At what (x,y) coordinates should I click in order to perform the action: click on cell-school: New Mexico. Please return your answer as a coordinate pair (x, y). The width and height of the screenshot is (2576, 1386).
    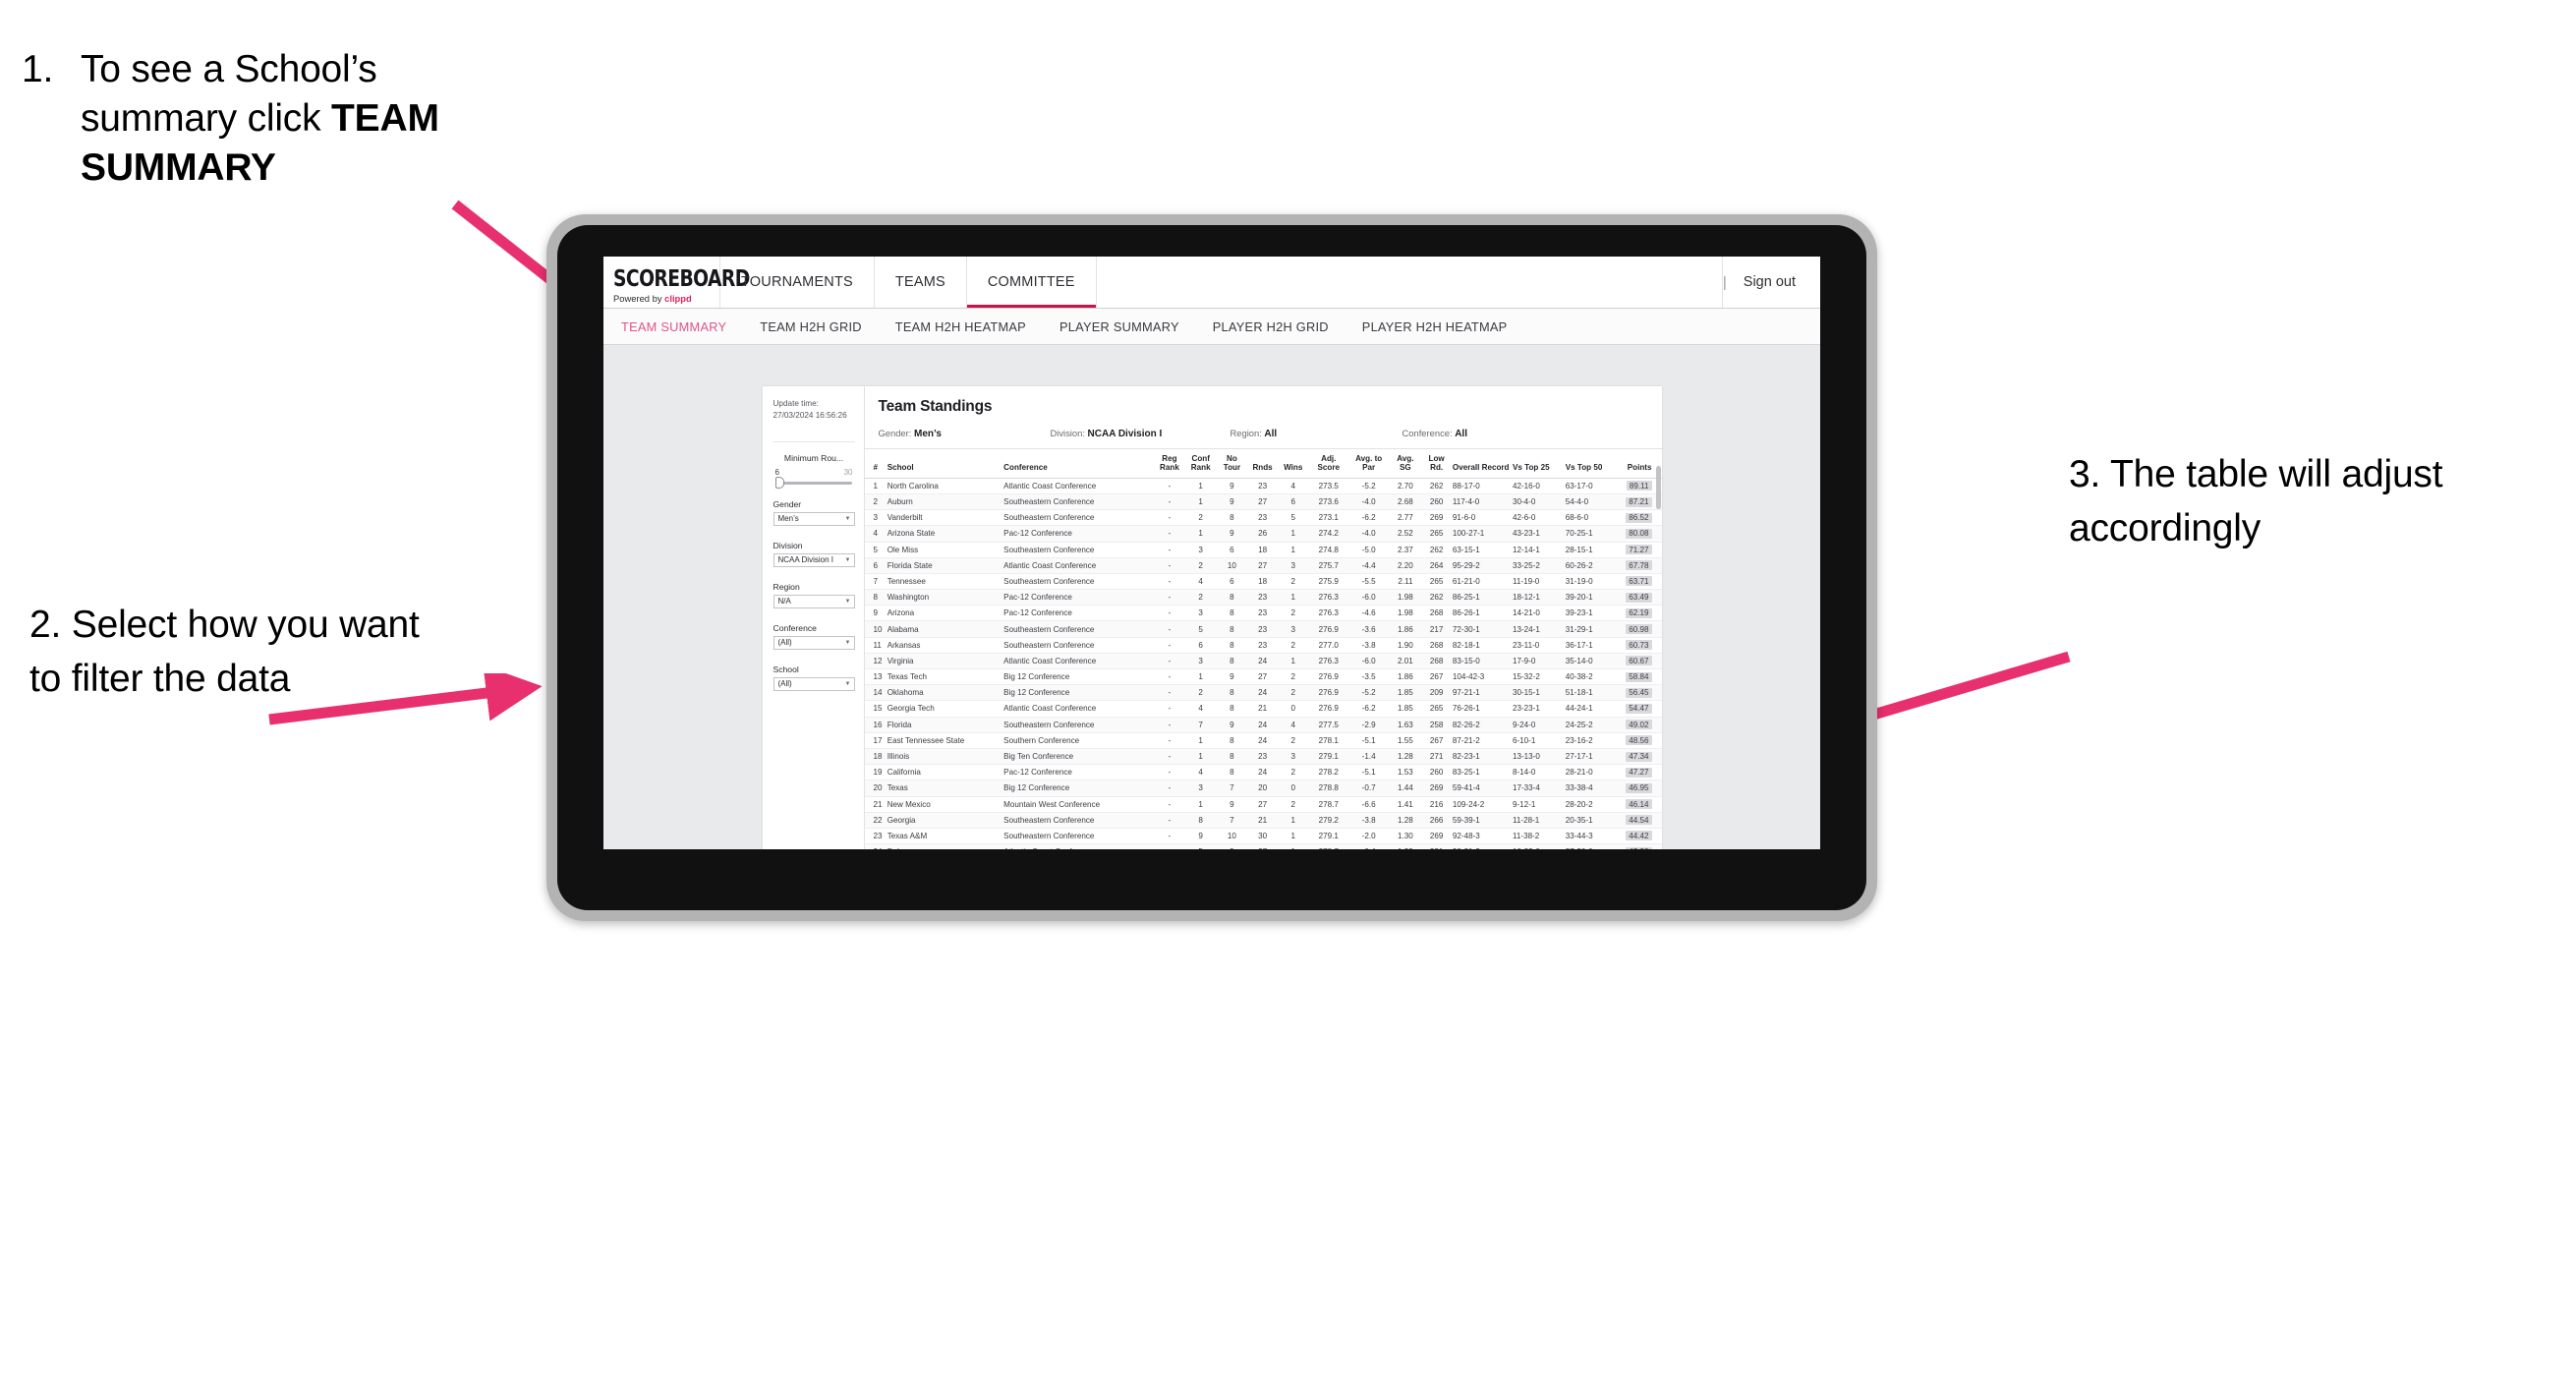
    Looking at the image, I should click on (946, 804).